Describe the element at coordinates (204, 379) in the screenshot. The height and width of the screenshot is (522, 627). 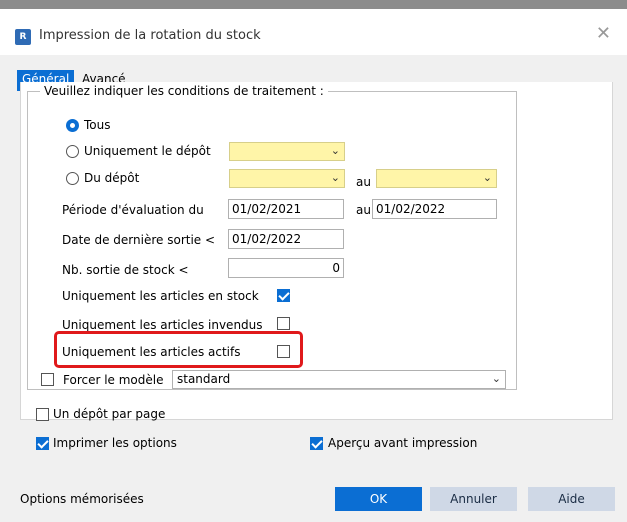
I see `modele-value: standard` at that location.